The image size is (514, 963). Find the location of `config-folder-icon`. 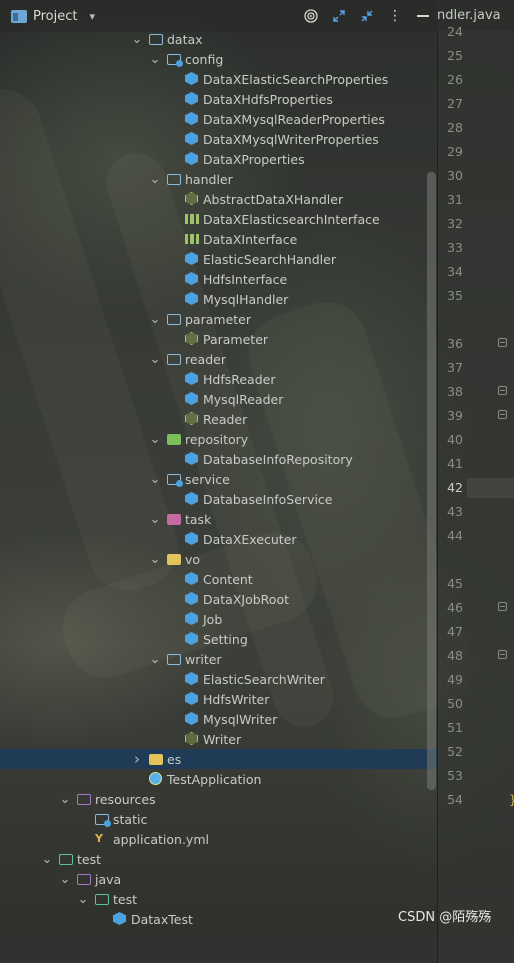

config-folder-icon is located at coordinates (175, 59).